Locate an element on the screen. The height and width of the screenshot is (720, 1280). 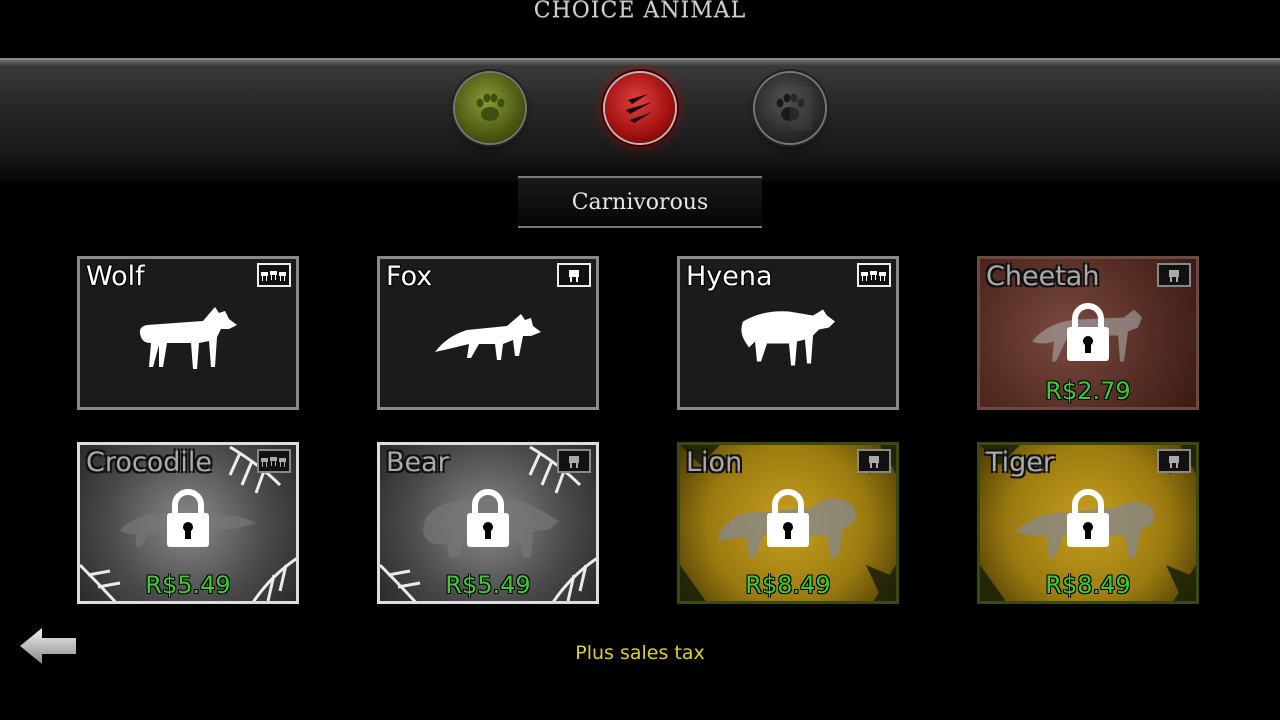
animal-card-wolf: Wolf is located at coordinates (188, 333).